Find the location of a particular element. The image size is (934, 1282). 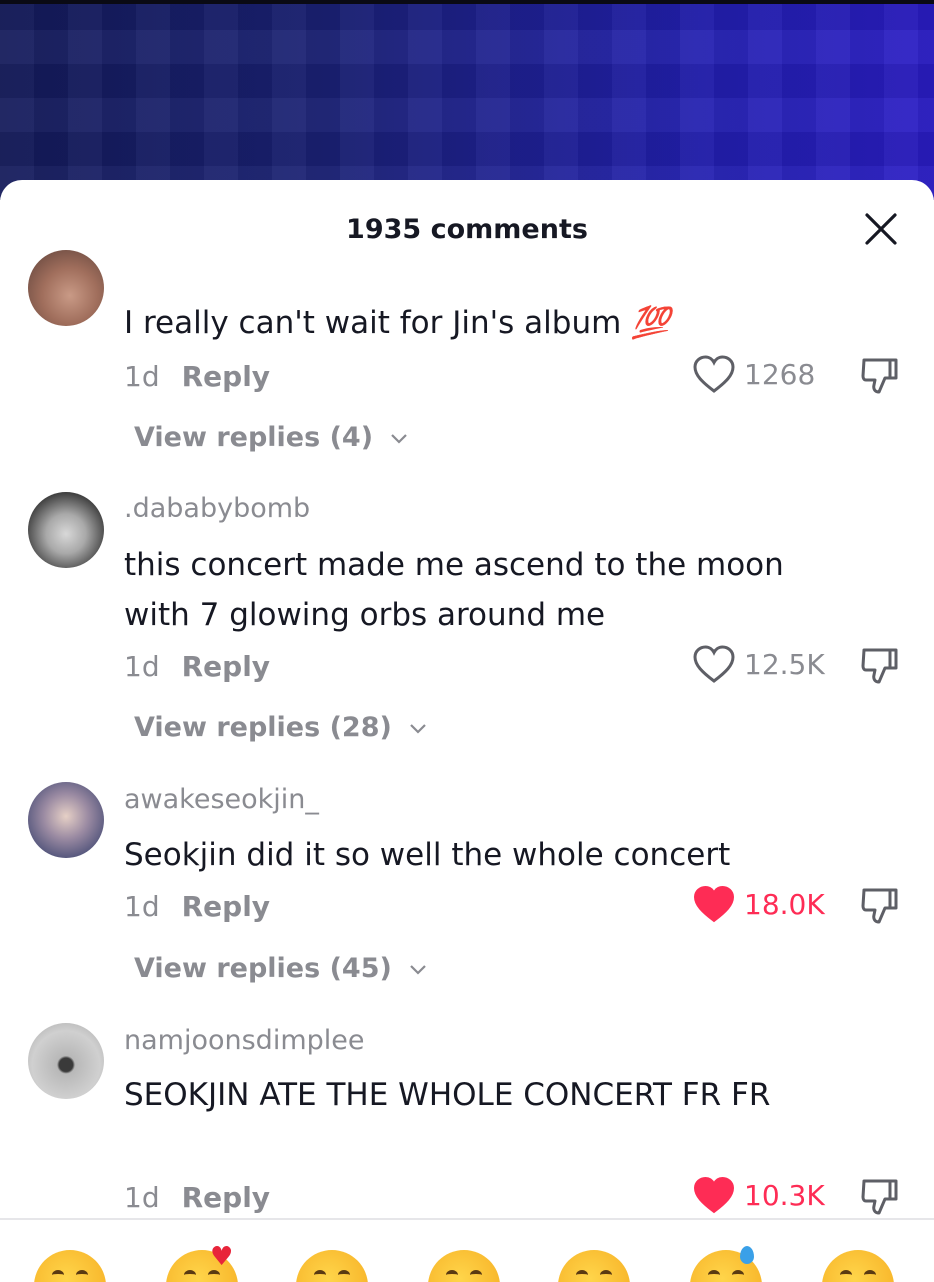

comment-username: namjoonsdimplee is located at coordinates (244, 1040).